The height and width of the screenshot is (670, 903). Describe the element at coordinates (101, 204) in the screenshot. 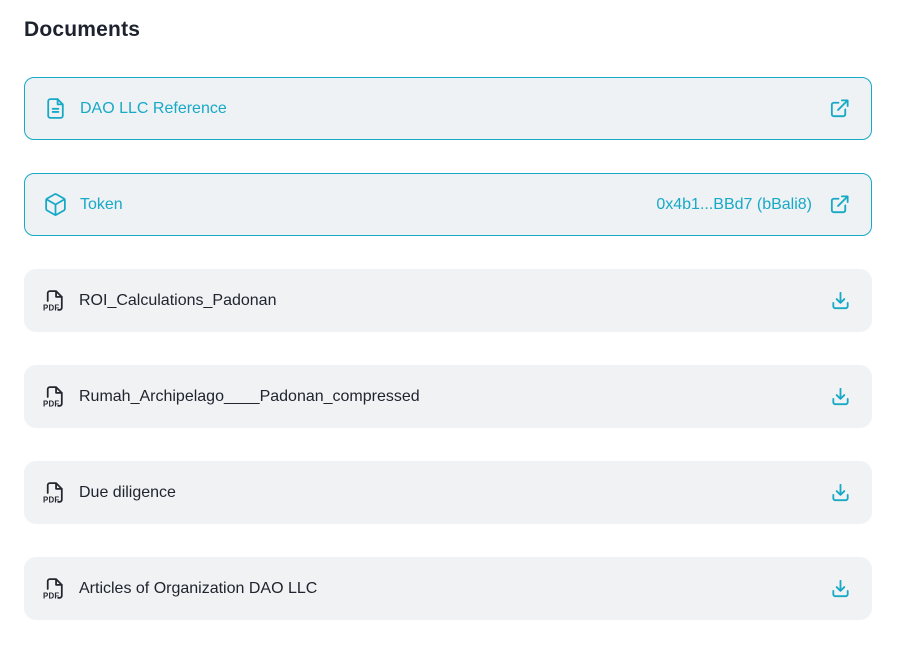

I see `document-label: Token` at that location.